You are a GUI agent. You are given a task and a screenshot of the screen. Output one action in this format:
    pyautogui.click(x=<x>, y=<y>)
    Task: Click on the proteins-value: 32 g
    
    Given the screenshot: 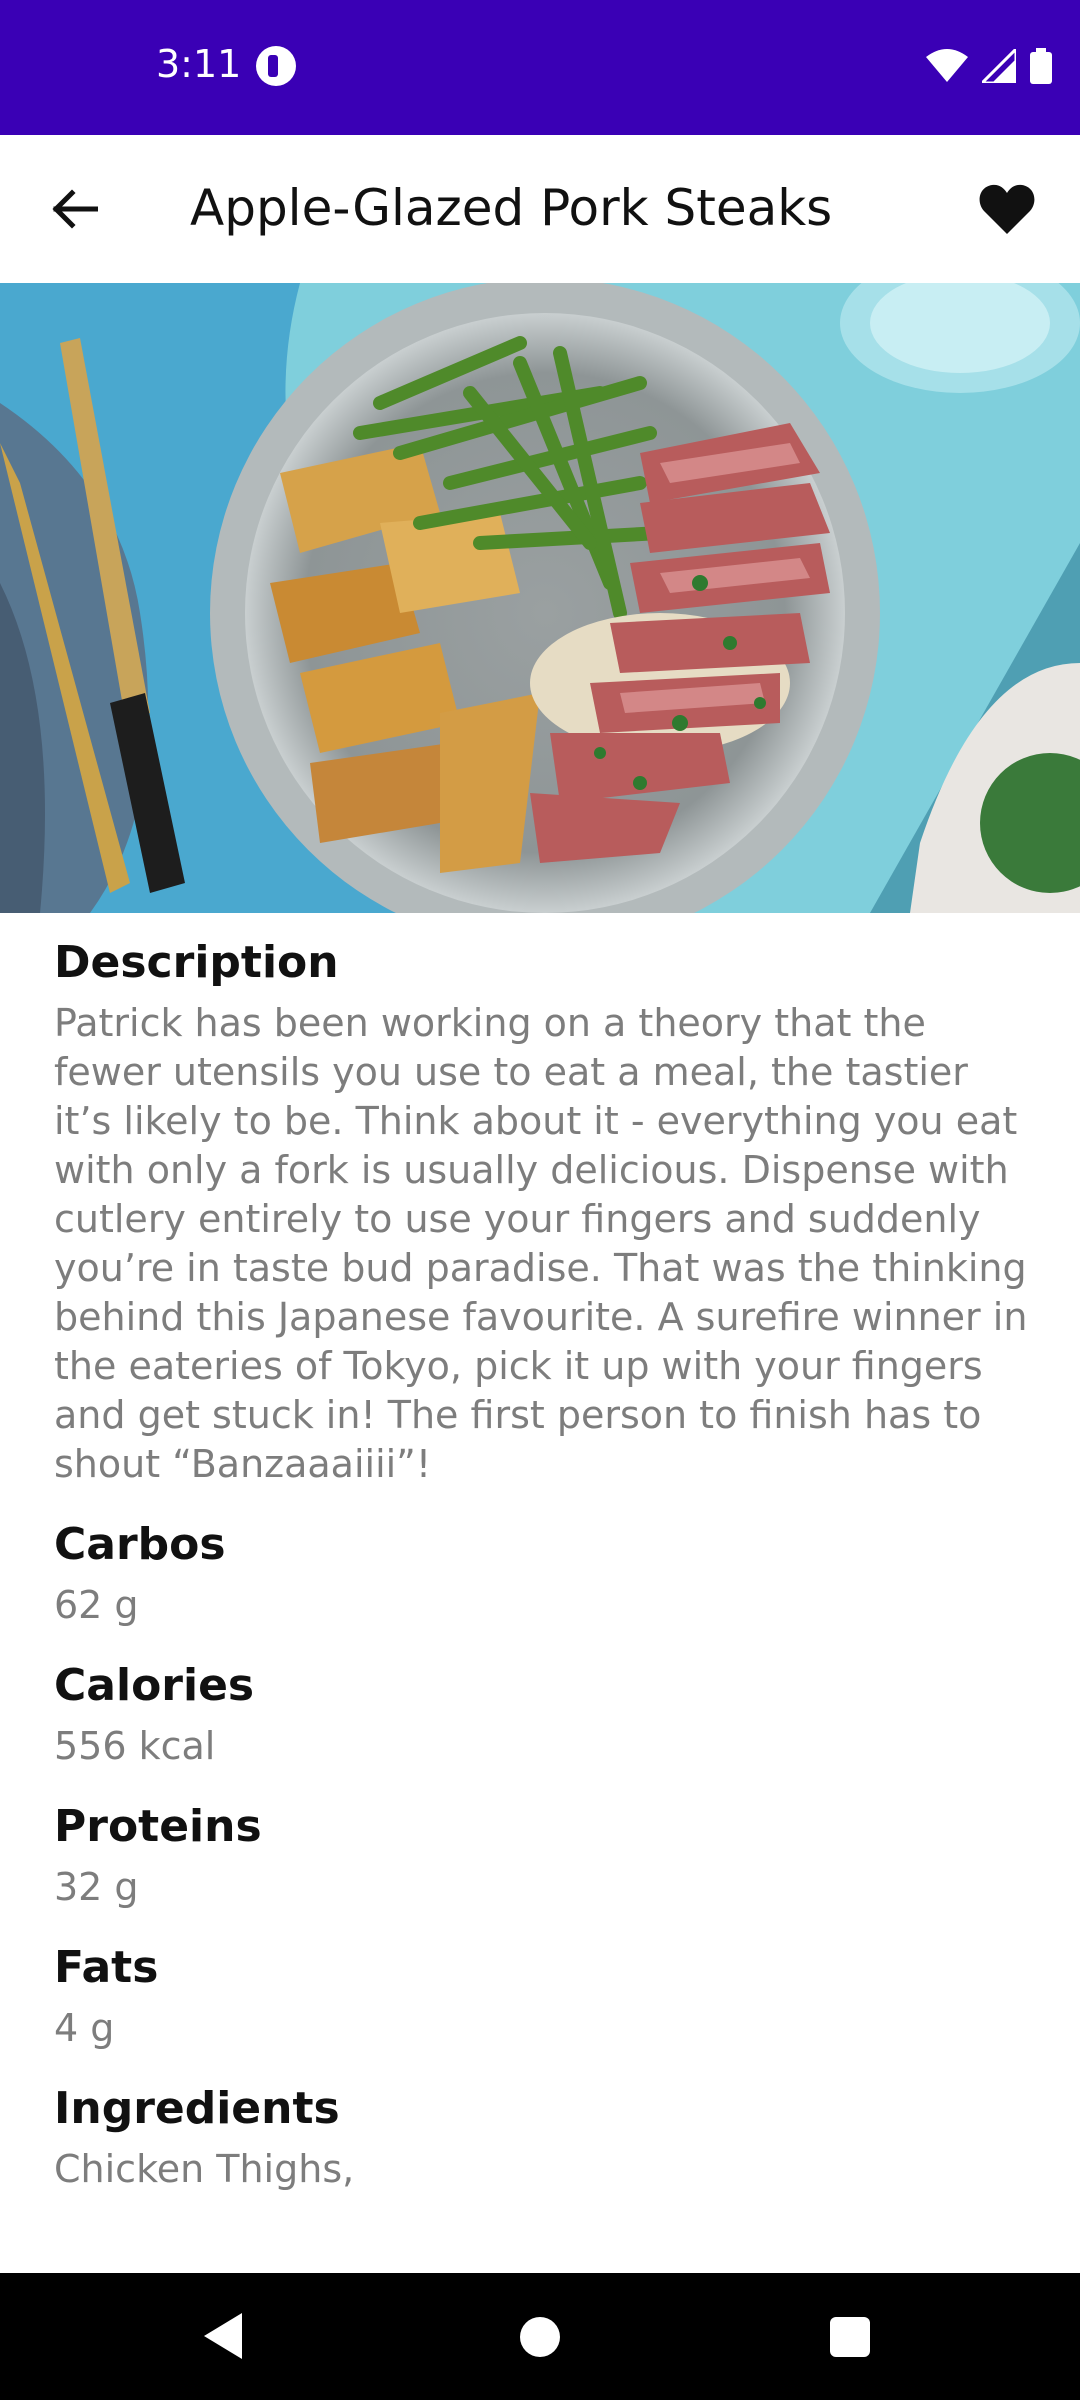 What is the action you would take?
    pyautogui.click(x=96, y=1887)
    